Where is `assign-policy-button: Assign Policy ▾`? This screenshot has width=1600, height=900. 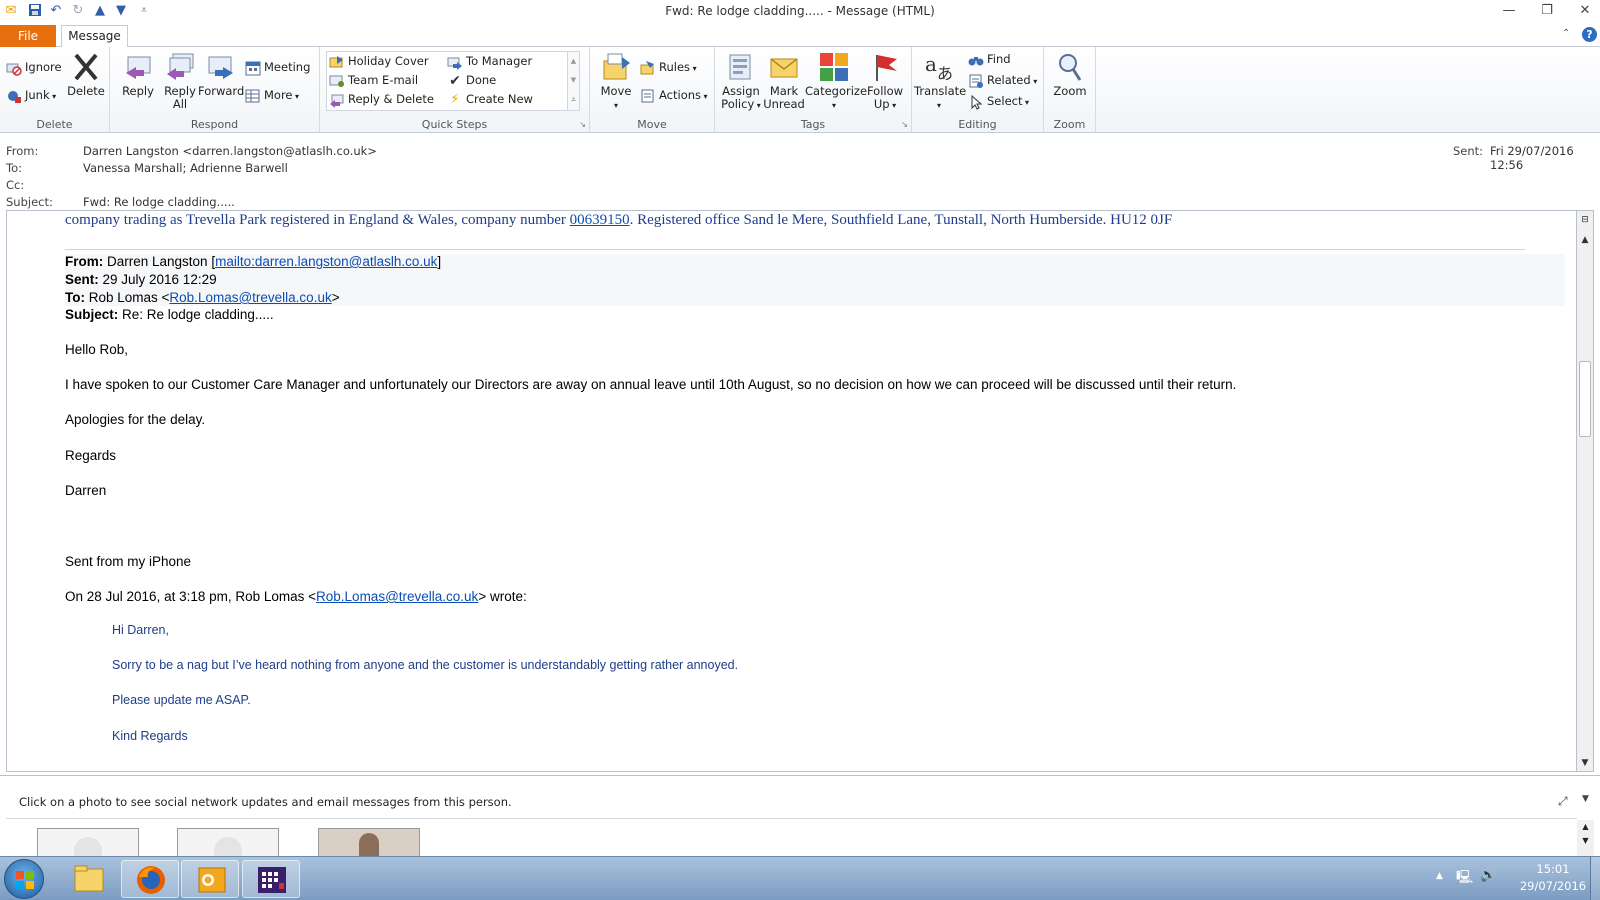 assign-policy-button: Assign Policy ▾ is located at coordinates (741, 81).